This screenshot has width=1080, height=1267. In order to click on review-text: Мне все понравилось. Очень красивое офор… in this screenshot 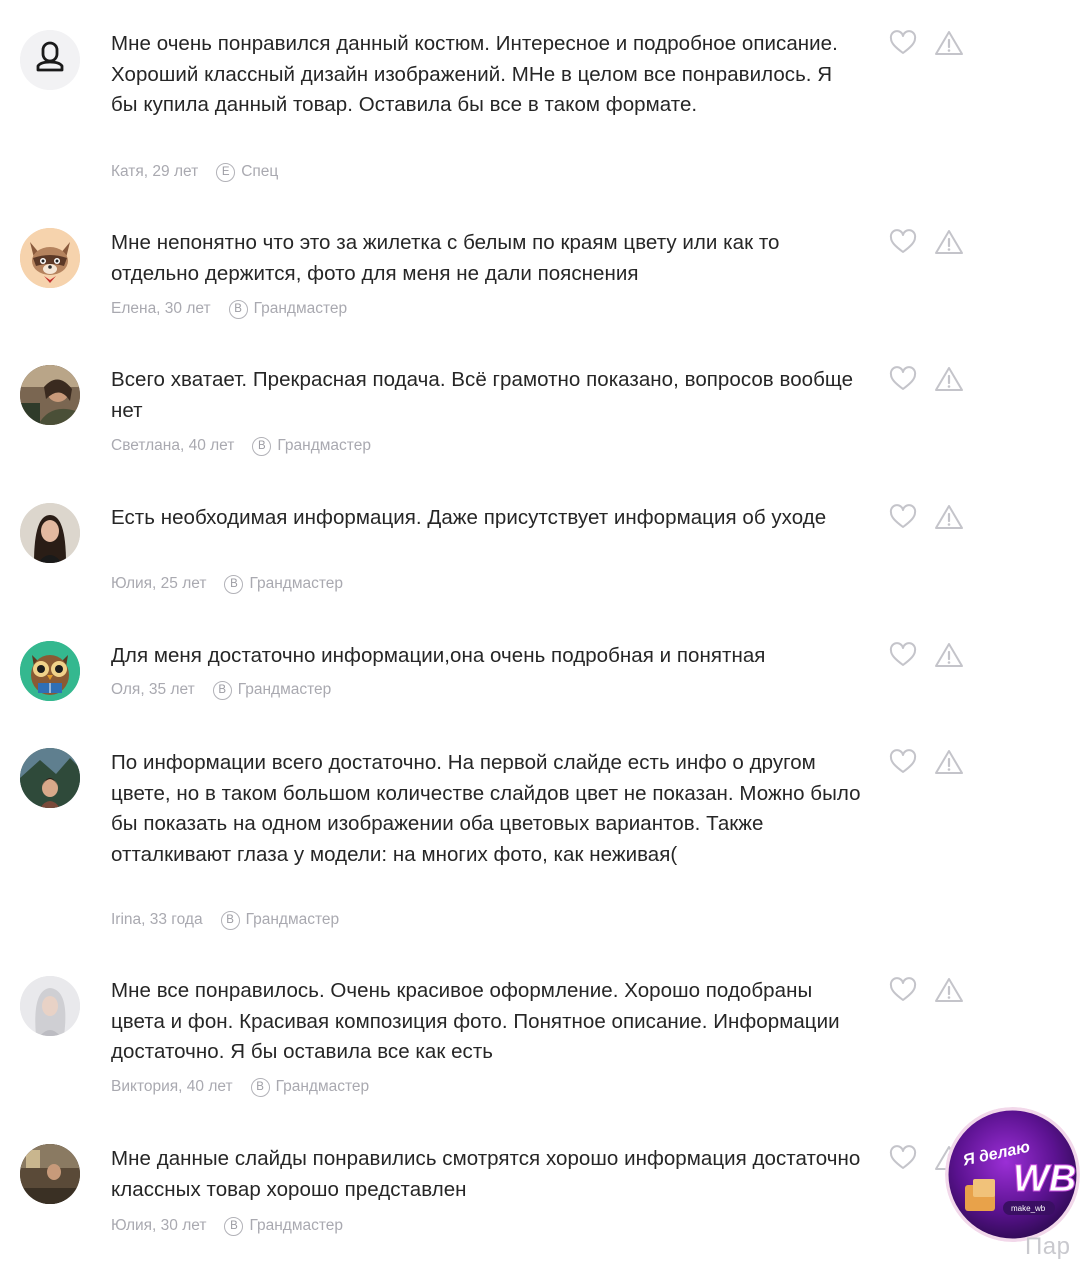, I will do `click(475, 1021)`.